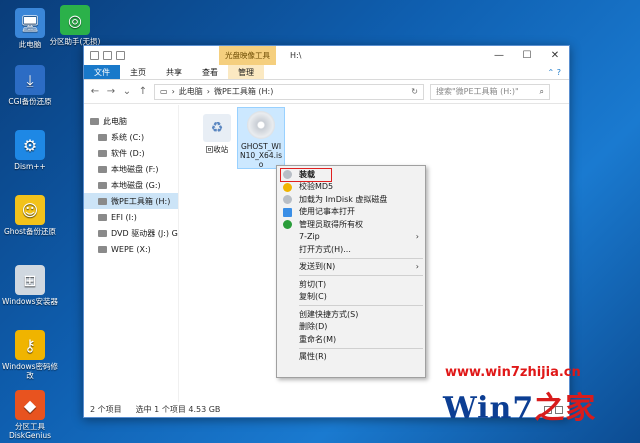 The image size is (640, 443). Describe the element at coordinates (477, 91) in the screenshot. I see `search-placeholder: 搜索"微PE工具箱 (H:)"` at that location.